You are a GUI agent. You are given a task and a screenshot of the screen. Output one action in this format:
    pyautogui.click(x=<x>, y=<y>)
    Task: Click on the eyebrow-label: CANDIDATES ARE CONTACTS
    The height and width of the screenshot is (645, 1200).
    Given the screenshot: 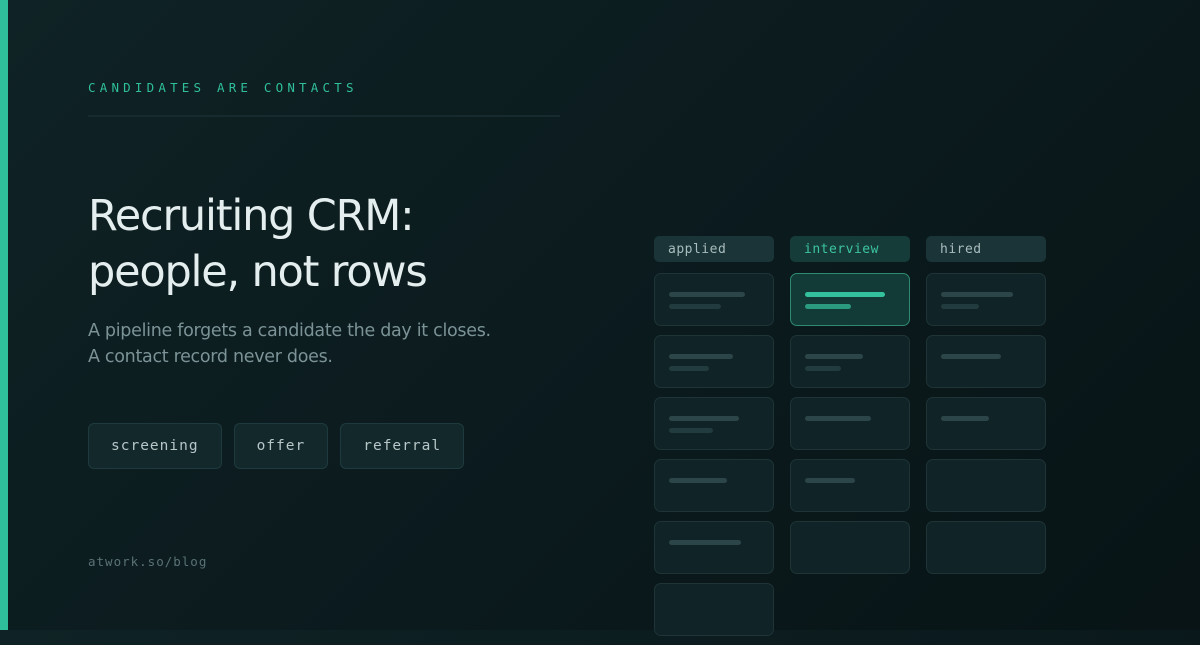 What is the action you would take?
    pyautogui.click(x=223, y=87)
    